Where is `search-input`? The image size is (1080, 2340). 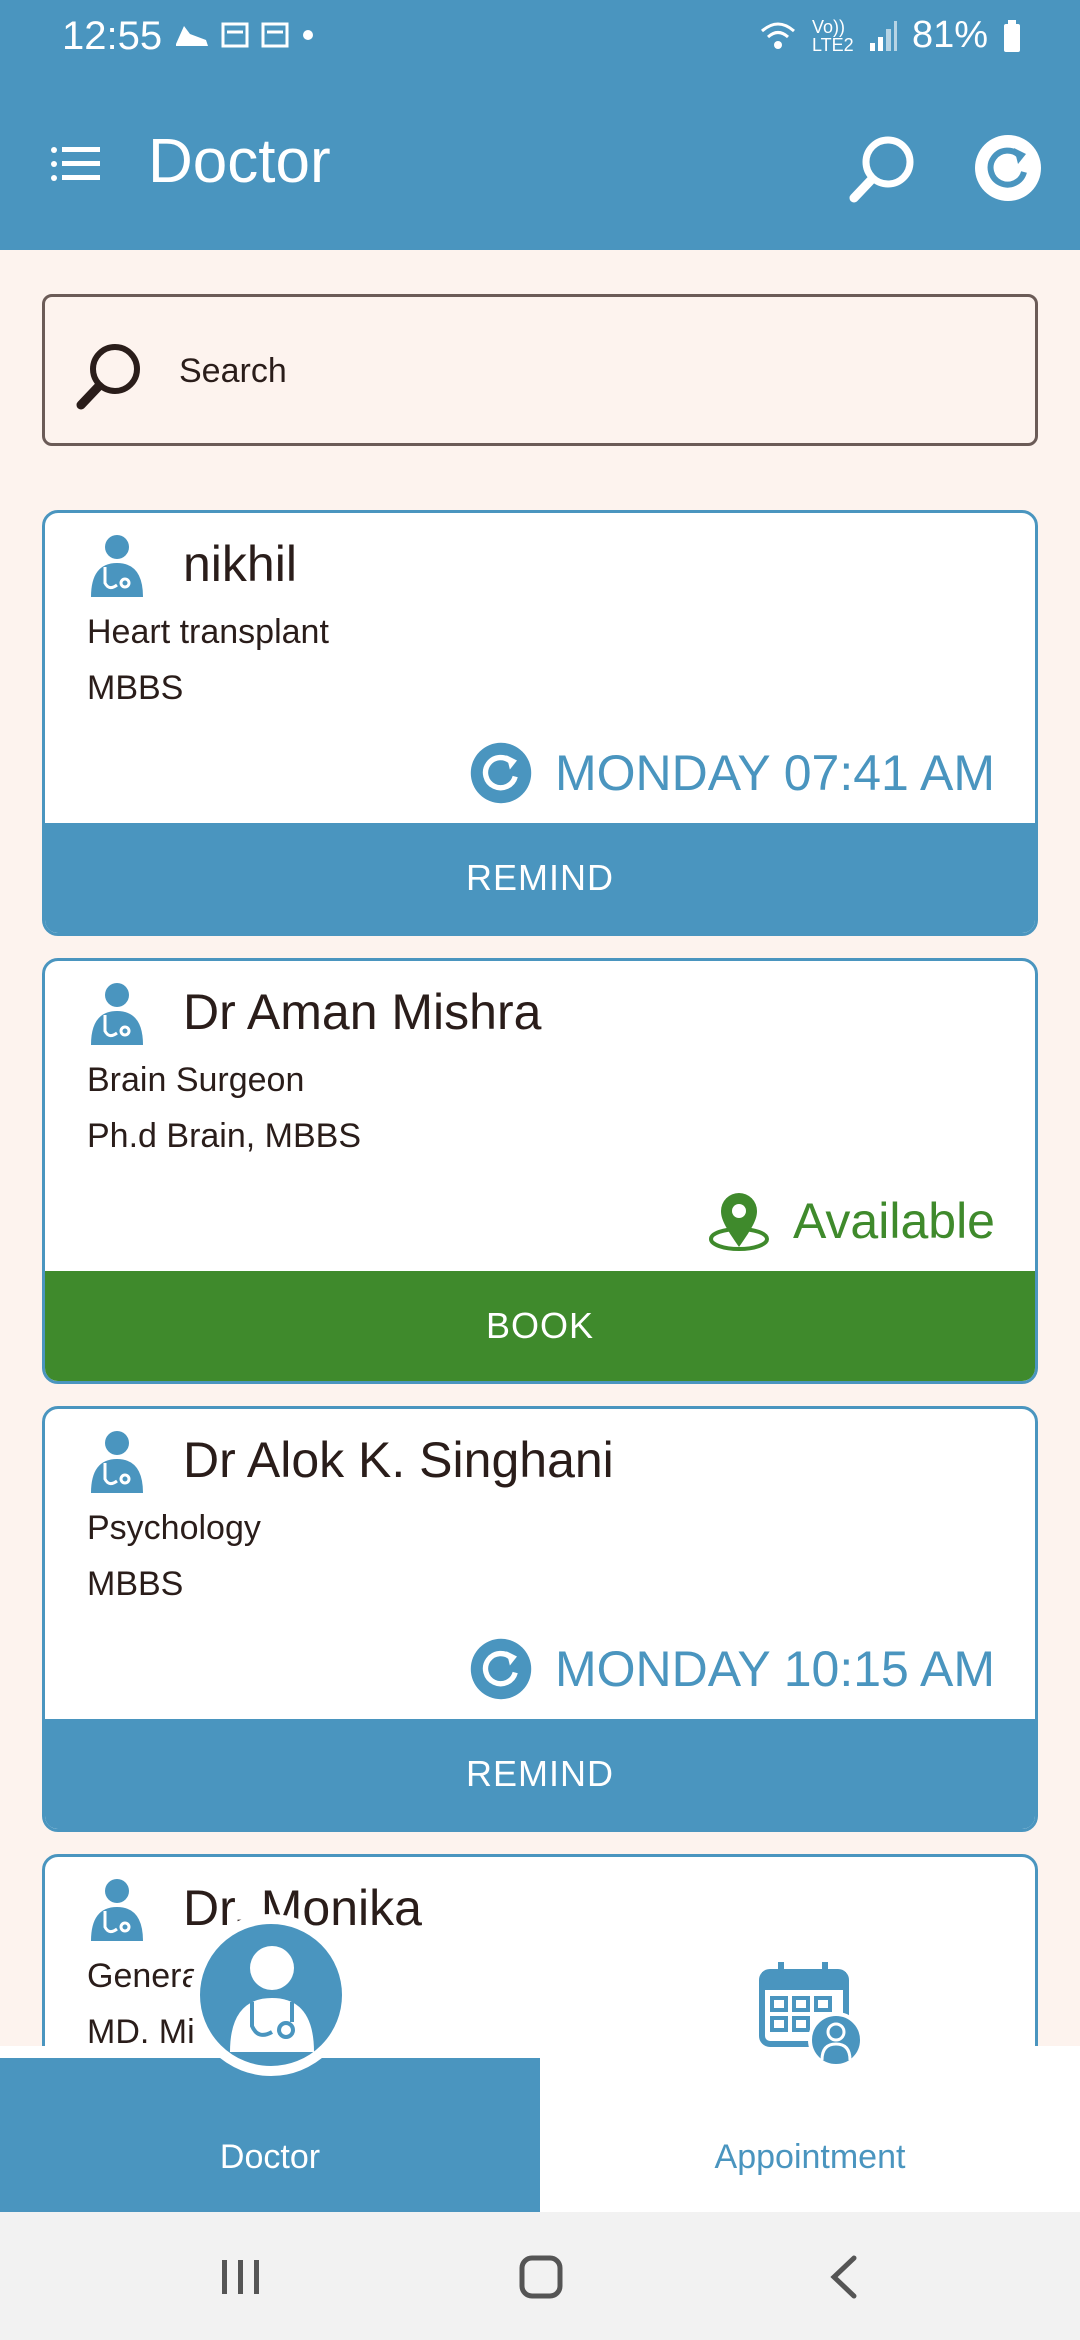
search-input is located at coordinates (589, 371).